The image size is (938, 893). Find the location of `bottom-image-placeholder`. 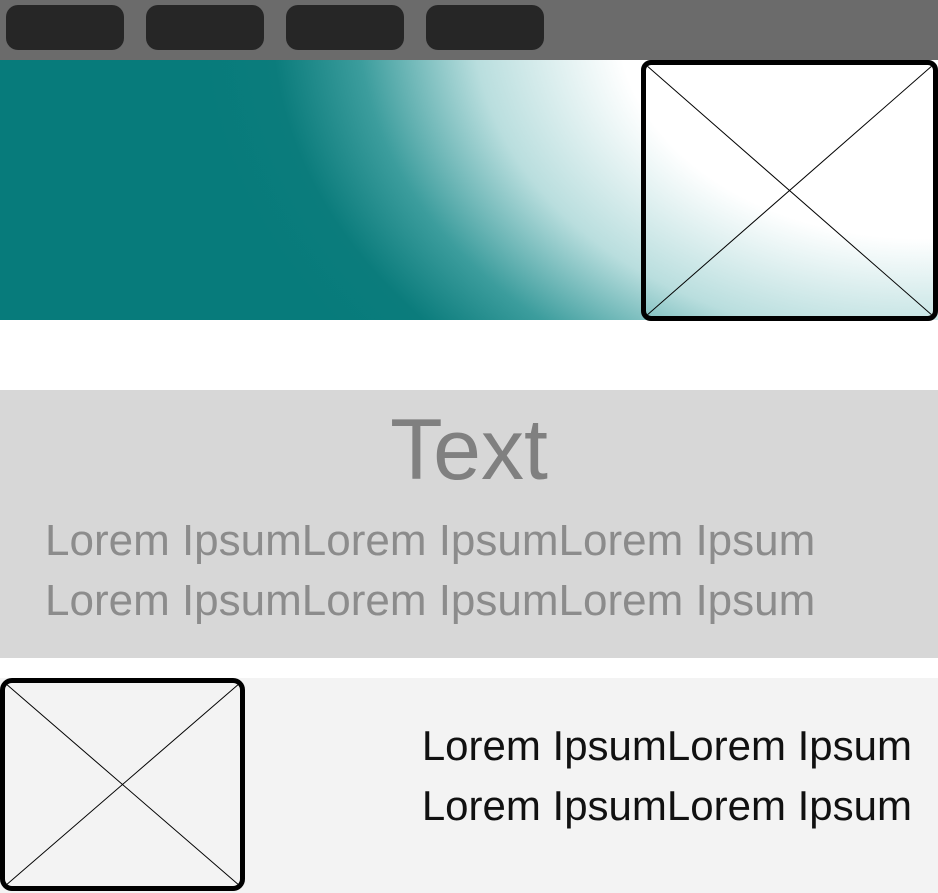

bottom-image-placeholder is located at coordinates (122, 784).